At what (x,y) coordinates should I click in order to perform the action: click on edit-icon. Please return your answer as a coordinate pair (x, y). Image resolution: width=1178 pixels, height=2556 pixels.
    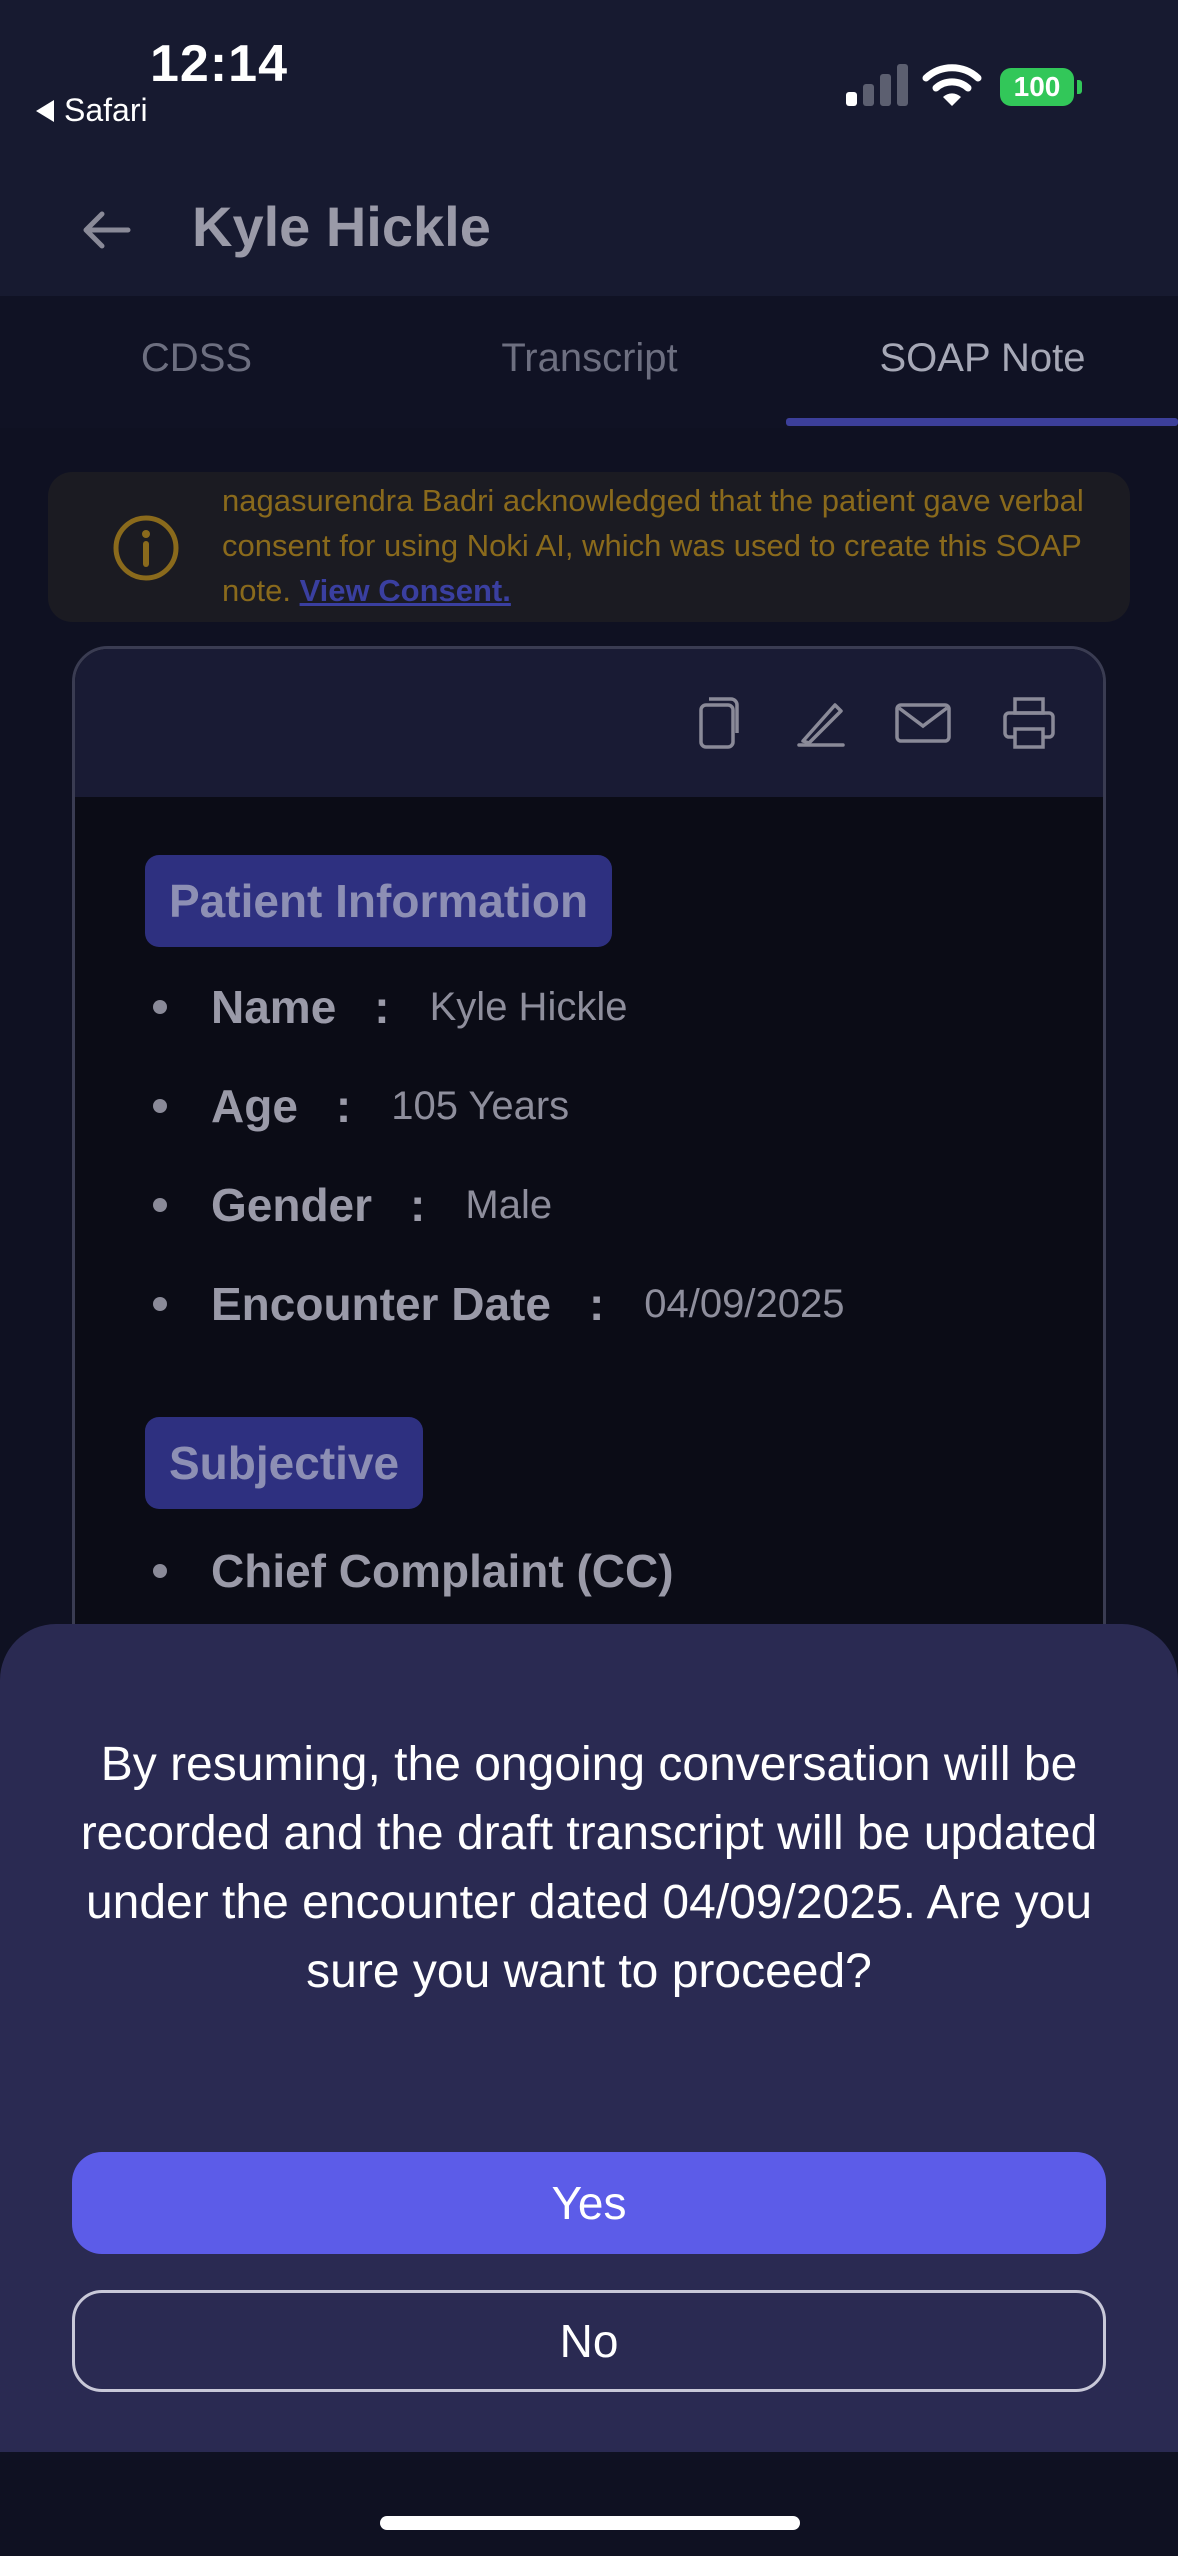
    Looking at the image, I should click on (821, 723).